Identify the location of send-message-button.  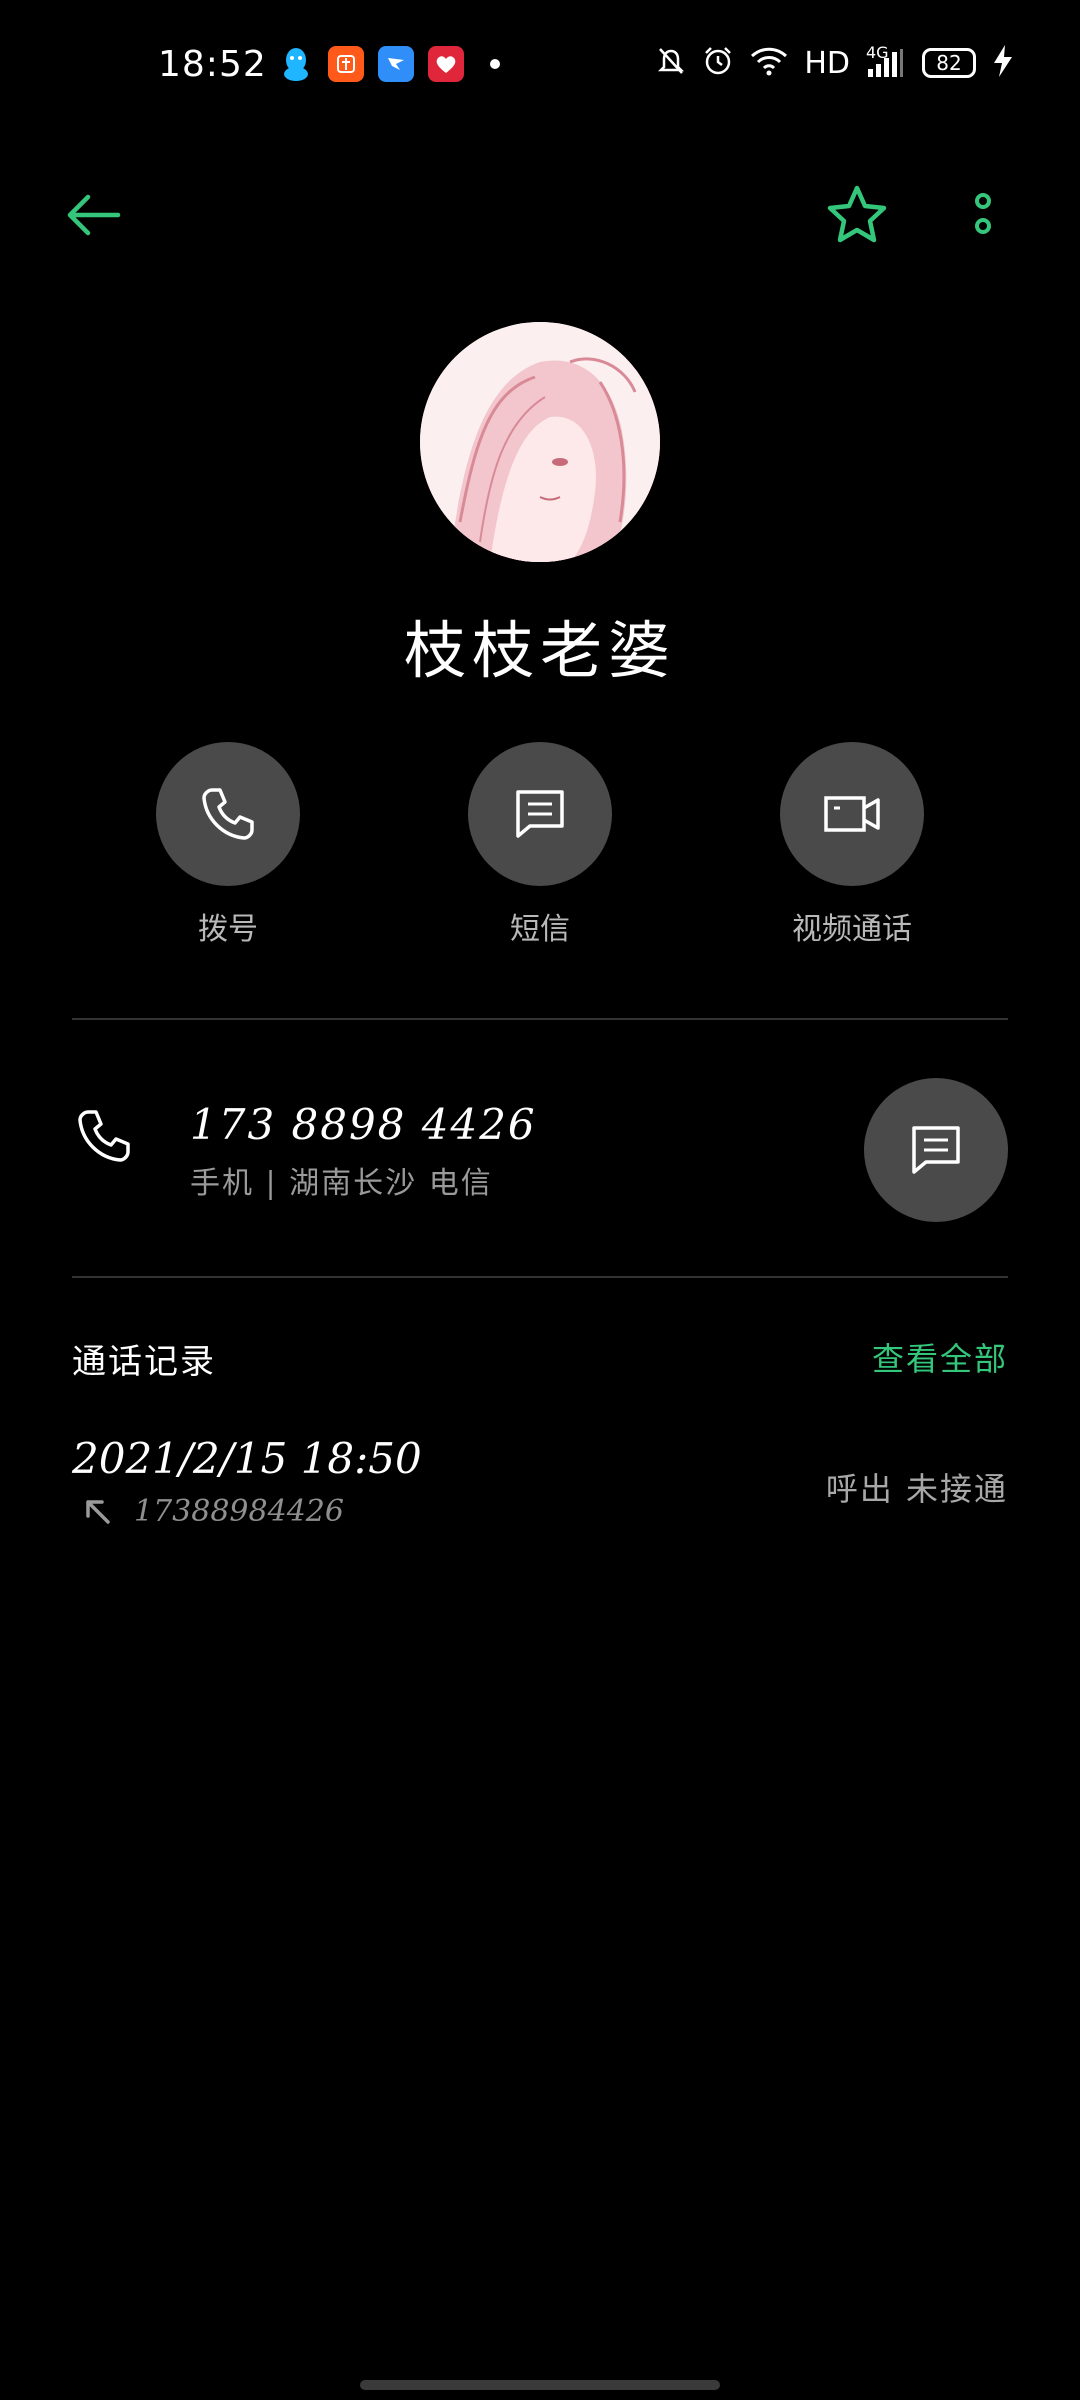
(936, 1150).